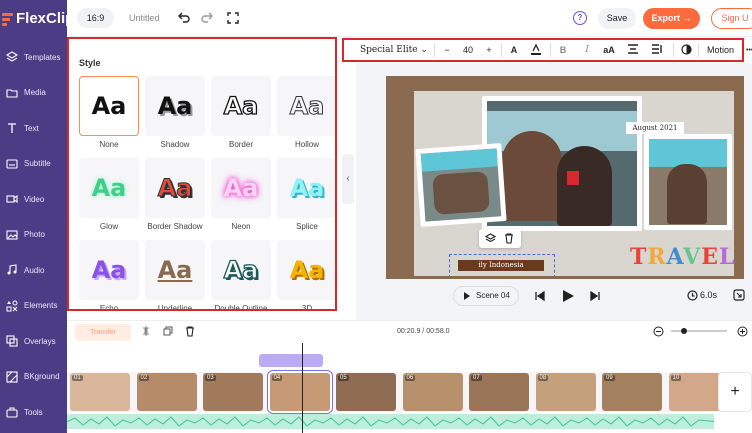 The height and width of the screenshot is (433, 752). Describe the element at coordinates (390, 421) in the screenshot. I see `audio-track` at that location.